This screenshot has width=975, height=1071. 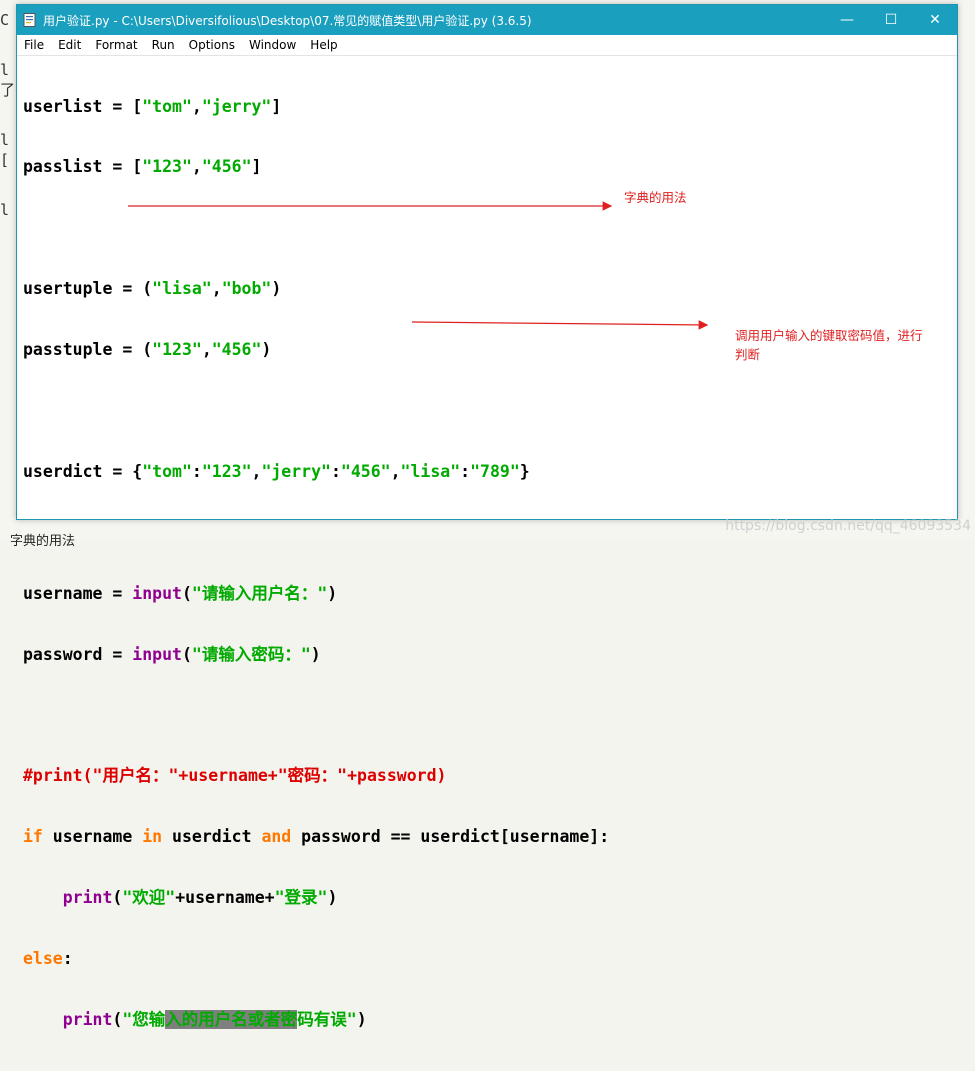 I want to click on code-line-comment: #print("用户名："+username+"密码："+password), so click(x=235, y=776).